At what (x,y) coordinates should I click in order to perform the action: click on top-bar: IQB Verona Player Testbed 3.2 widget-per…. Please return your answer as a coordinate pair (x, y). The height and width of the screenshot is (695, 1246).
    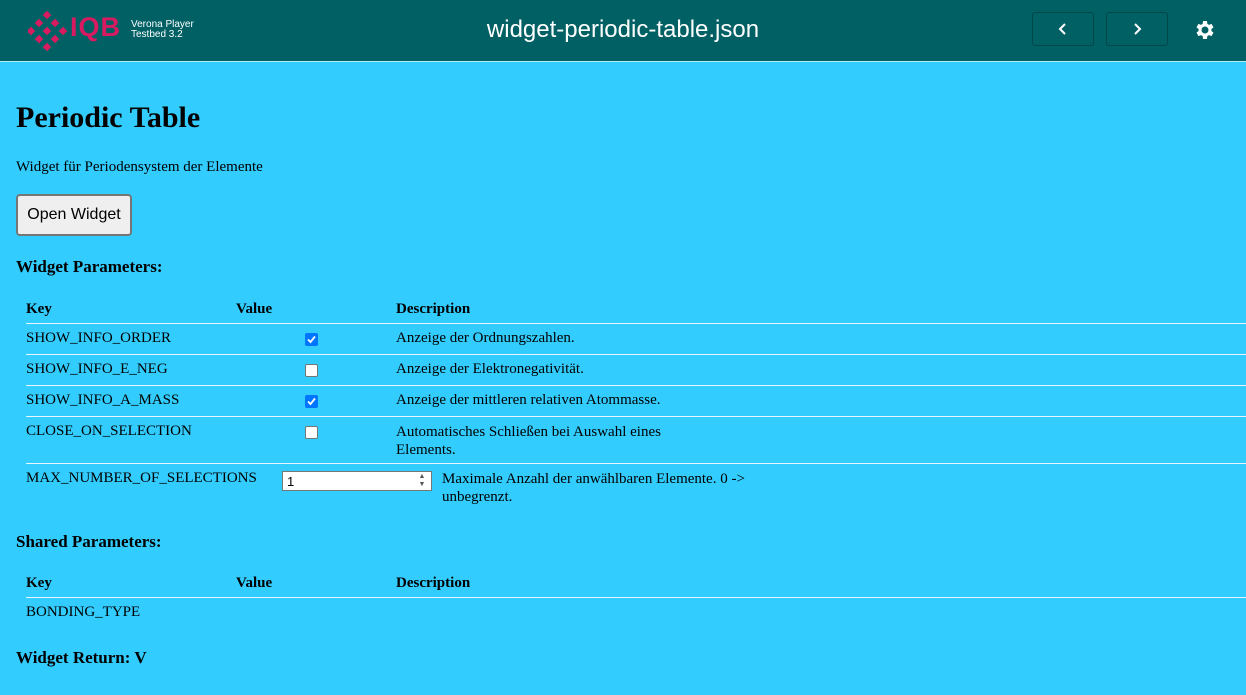
    Looking at the image, I should click on (623, 31).